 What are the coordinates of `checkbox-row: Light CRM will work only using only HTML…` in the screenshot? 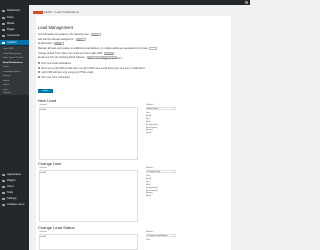 It's located at (65, 72).